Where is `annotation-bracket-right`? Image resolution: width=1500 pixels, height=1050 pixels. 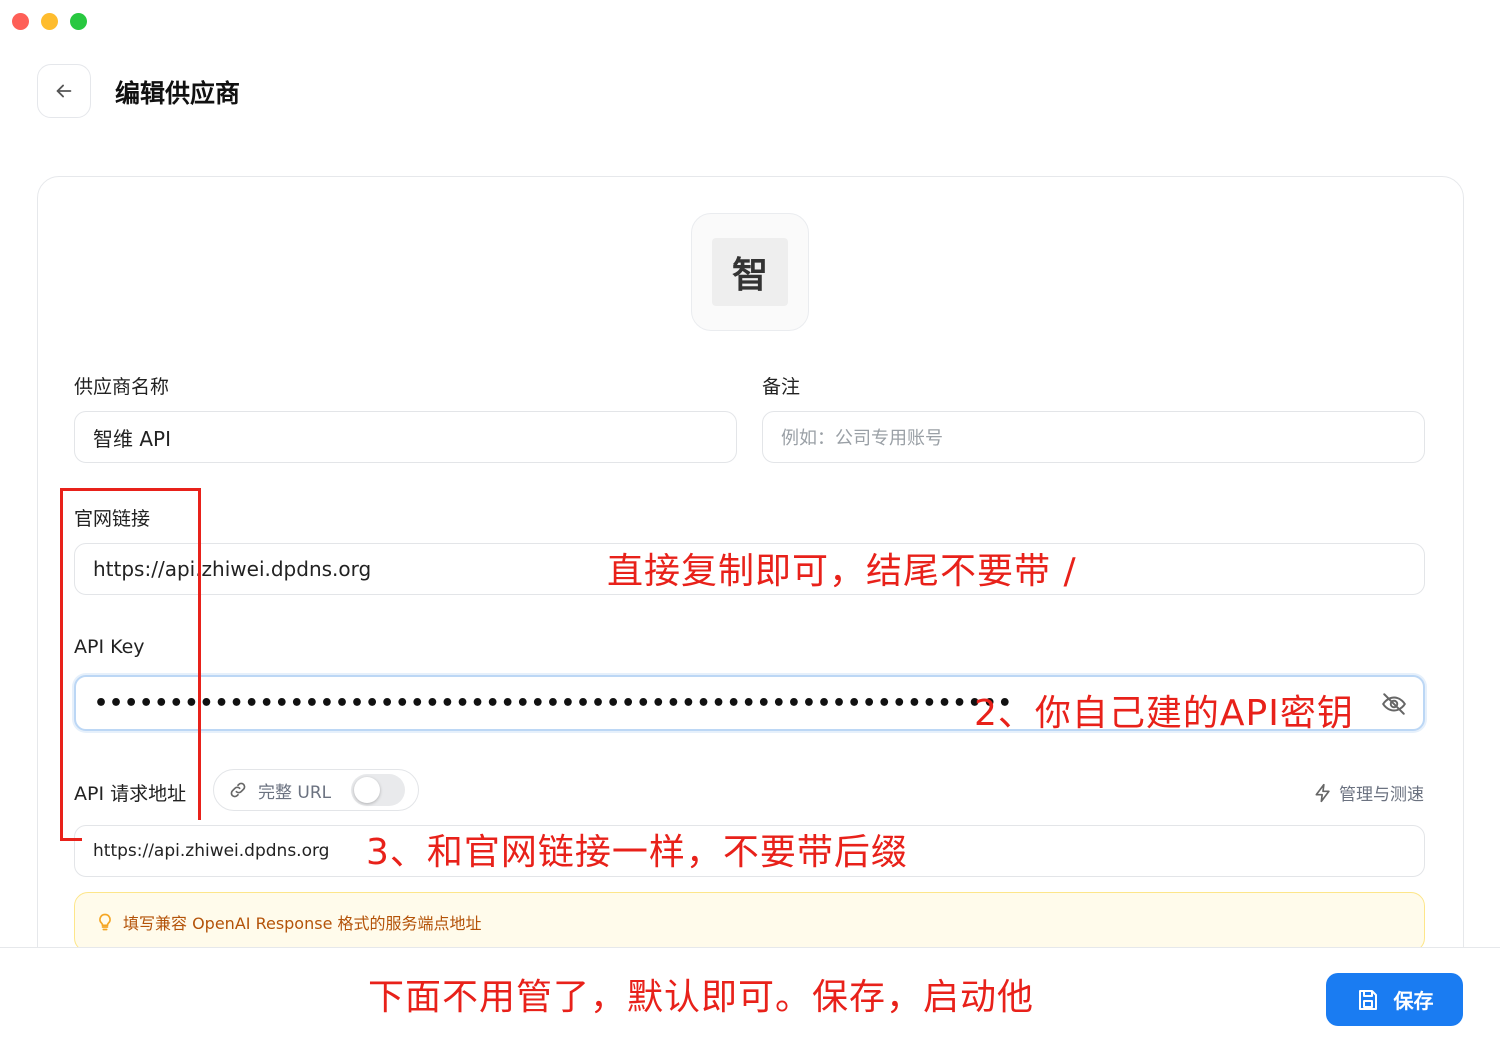 annotation-bracket-right is located at coordinates (199, 654).